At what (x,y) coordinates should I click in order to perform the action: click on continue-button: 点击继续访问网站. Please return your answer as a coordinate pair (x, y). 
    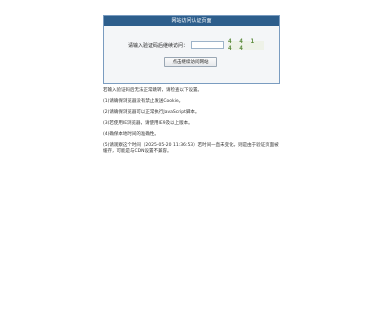
    Looking at the image, I should click on (190, 62).